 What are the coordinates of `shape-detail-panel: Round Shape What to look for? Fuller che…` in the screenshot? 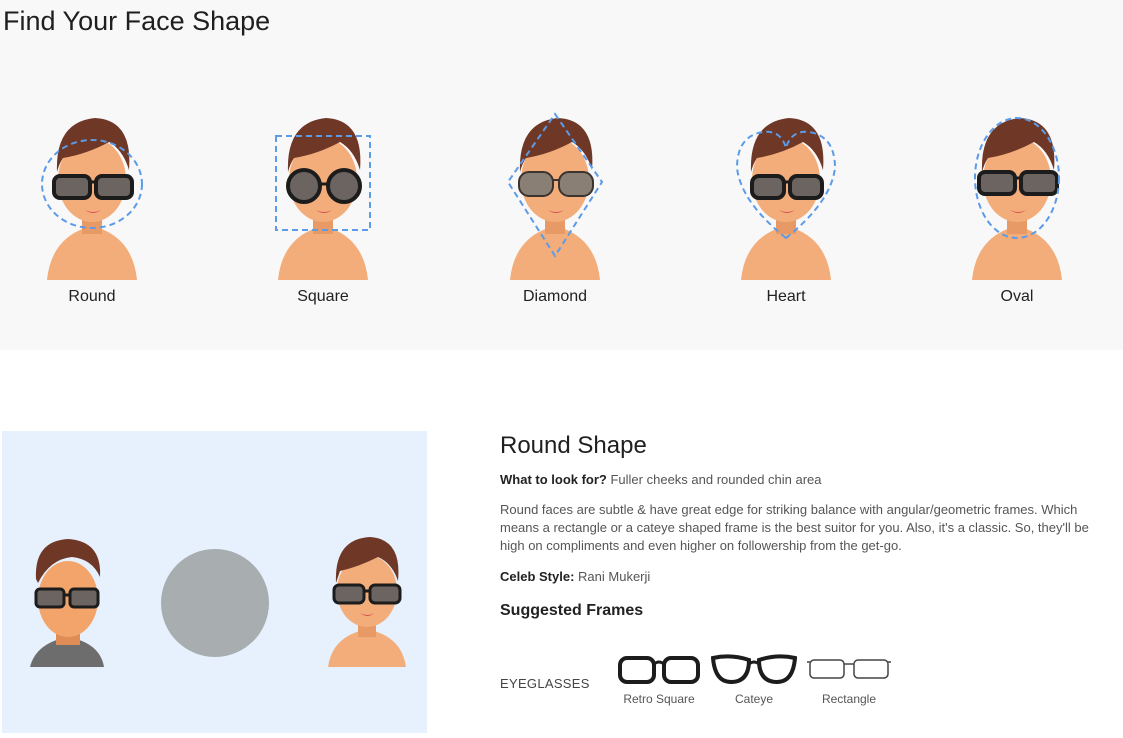 It's located at (805, 526).